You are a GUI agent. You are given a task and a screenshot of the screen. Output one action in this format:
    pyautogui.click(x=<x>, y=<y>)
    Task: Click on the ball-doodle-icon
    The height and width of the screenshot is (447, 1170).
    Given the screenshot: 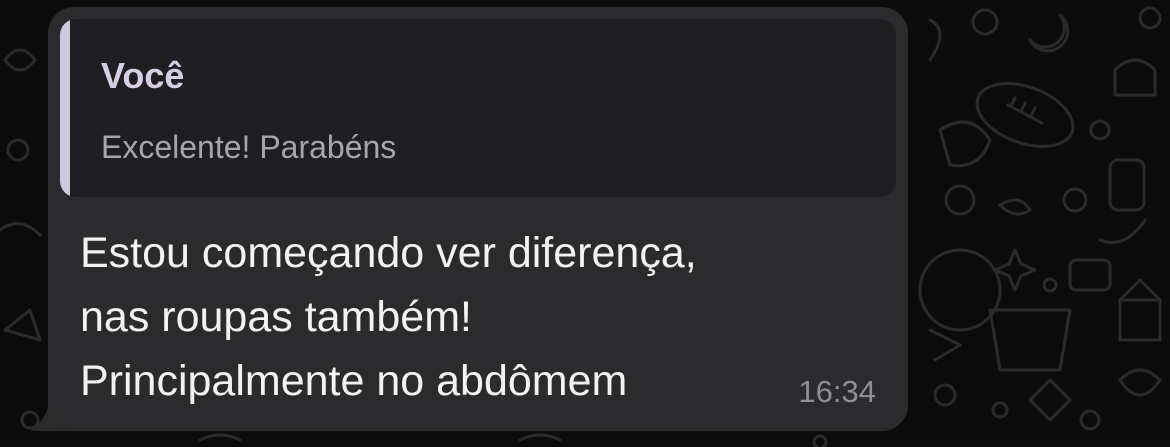 What is the action you would take?
    pyautogui.click(x=960, y=290)
    